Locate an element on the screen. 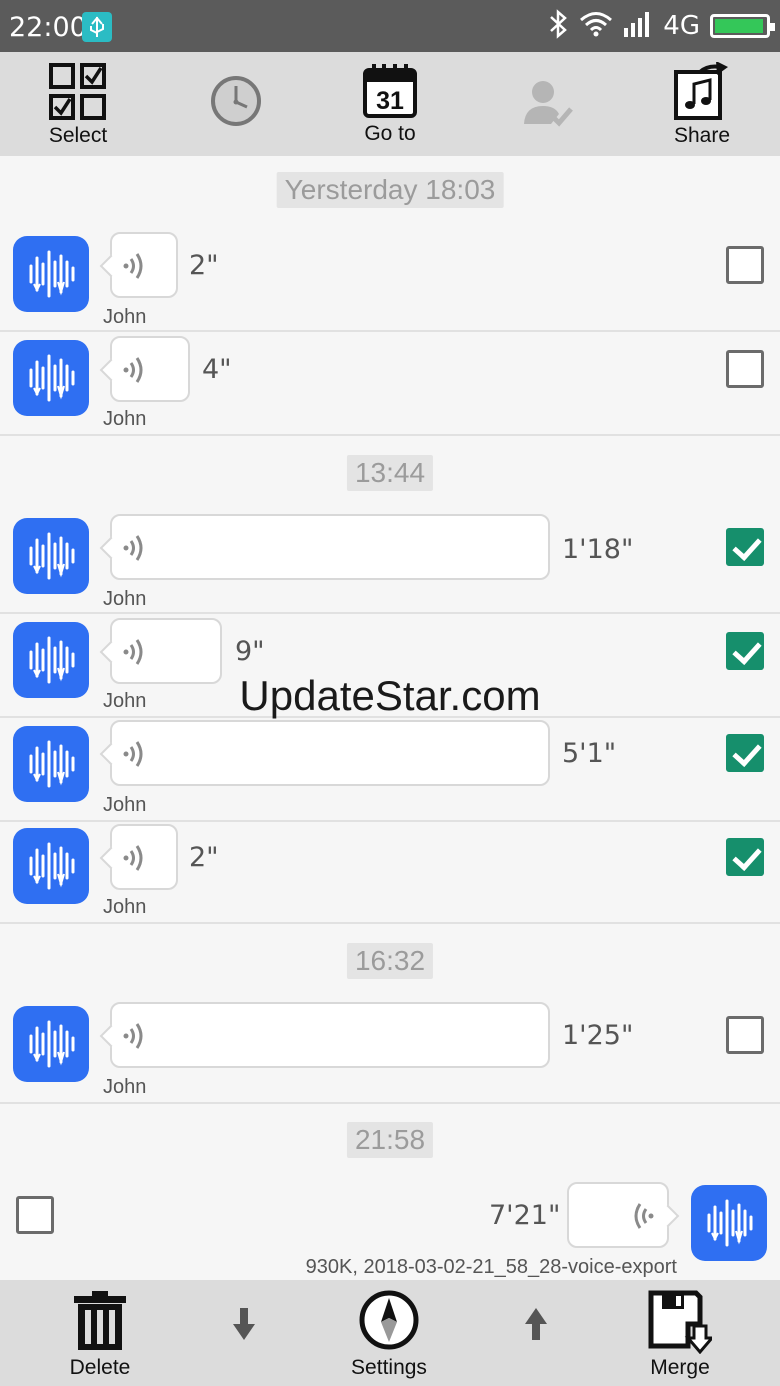 The image size is (780, 1386). history-button is located at coordinates (236, 104).